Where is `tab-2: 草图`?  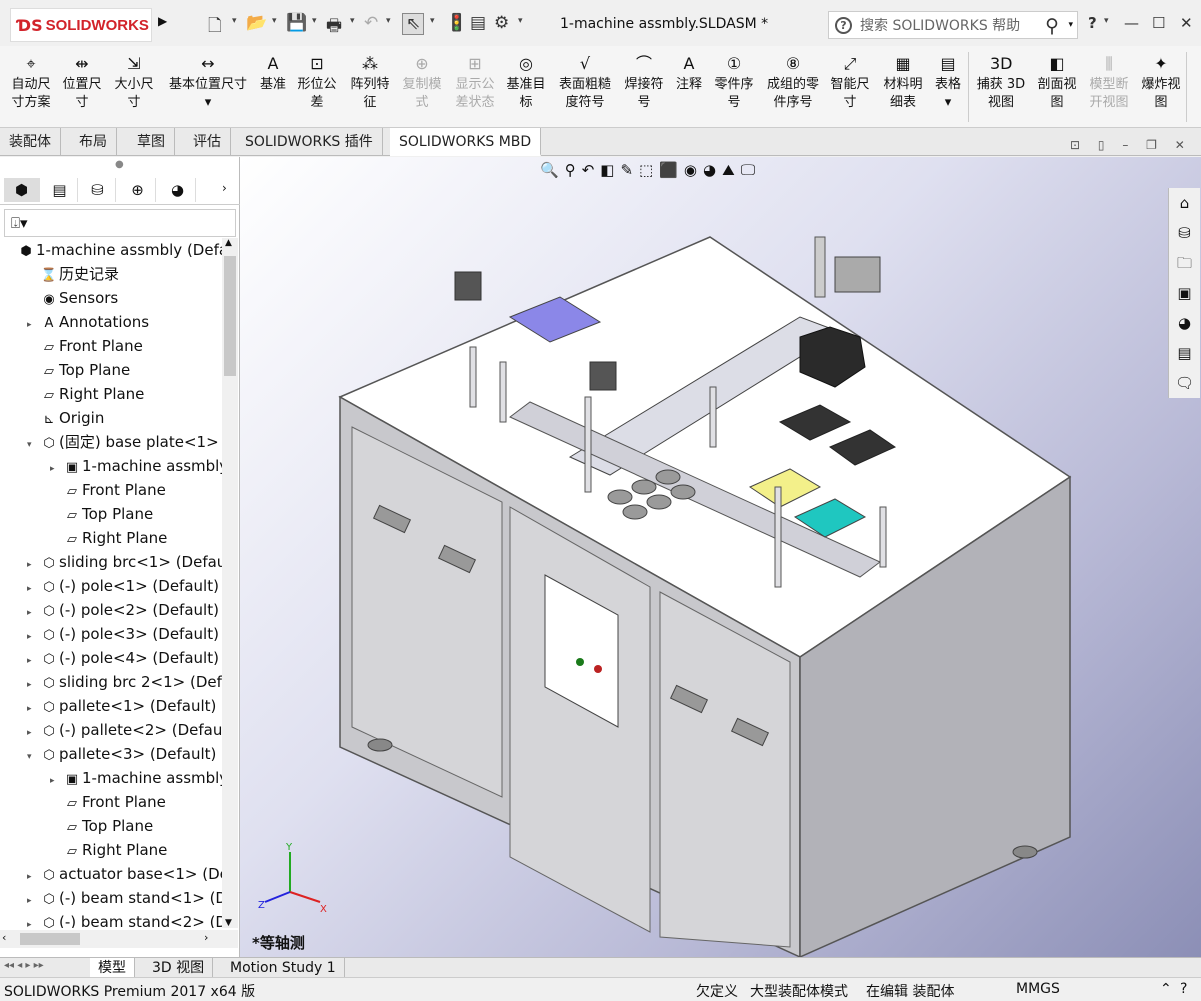 tab-2: 草图 is located at coordinates (151, 142).